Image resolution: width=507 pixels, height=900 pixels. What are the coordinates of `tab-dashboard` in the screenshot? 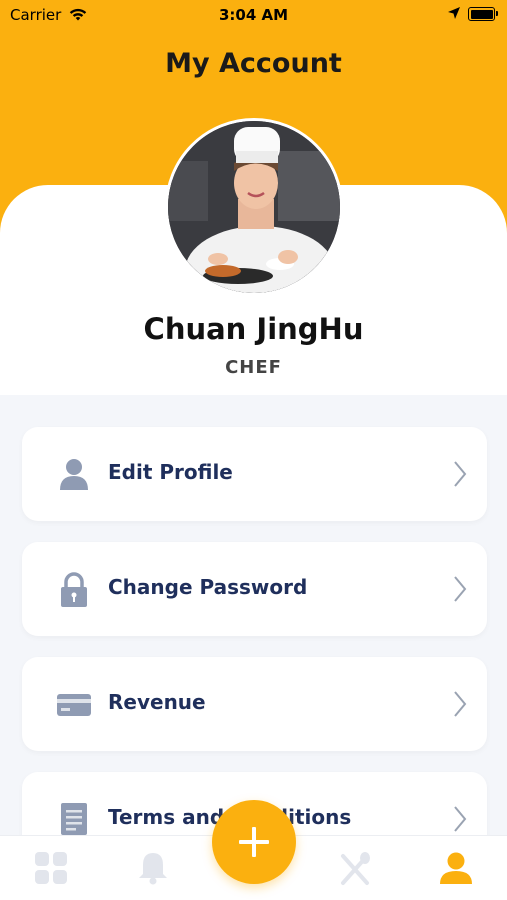 It's located at (51, 868).